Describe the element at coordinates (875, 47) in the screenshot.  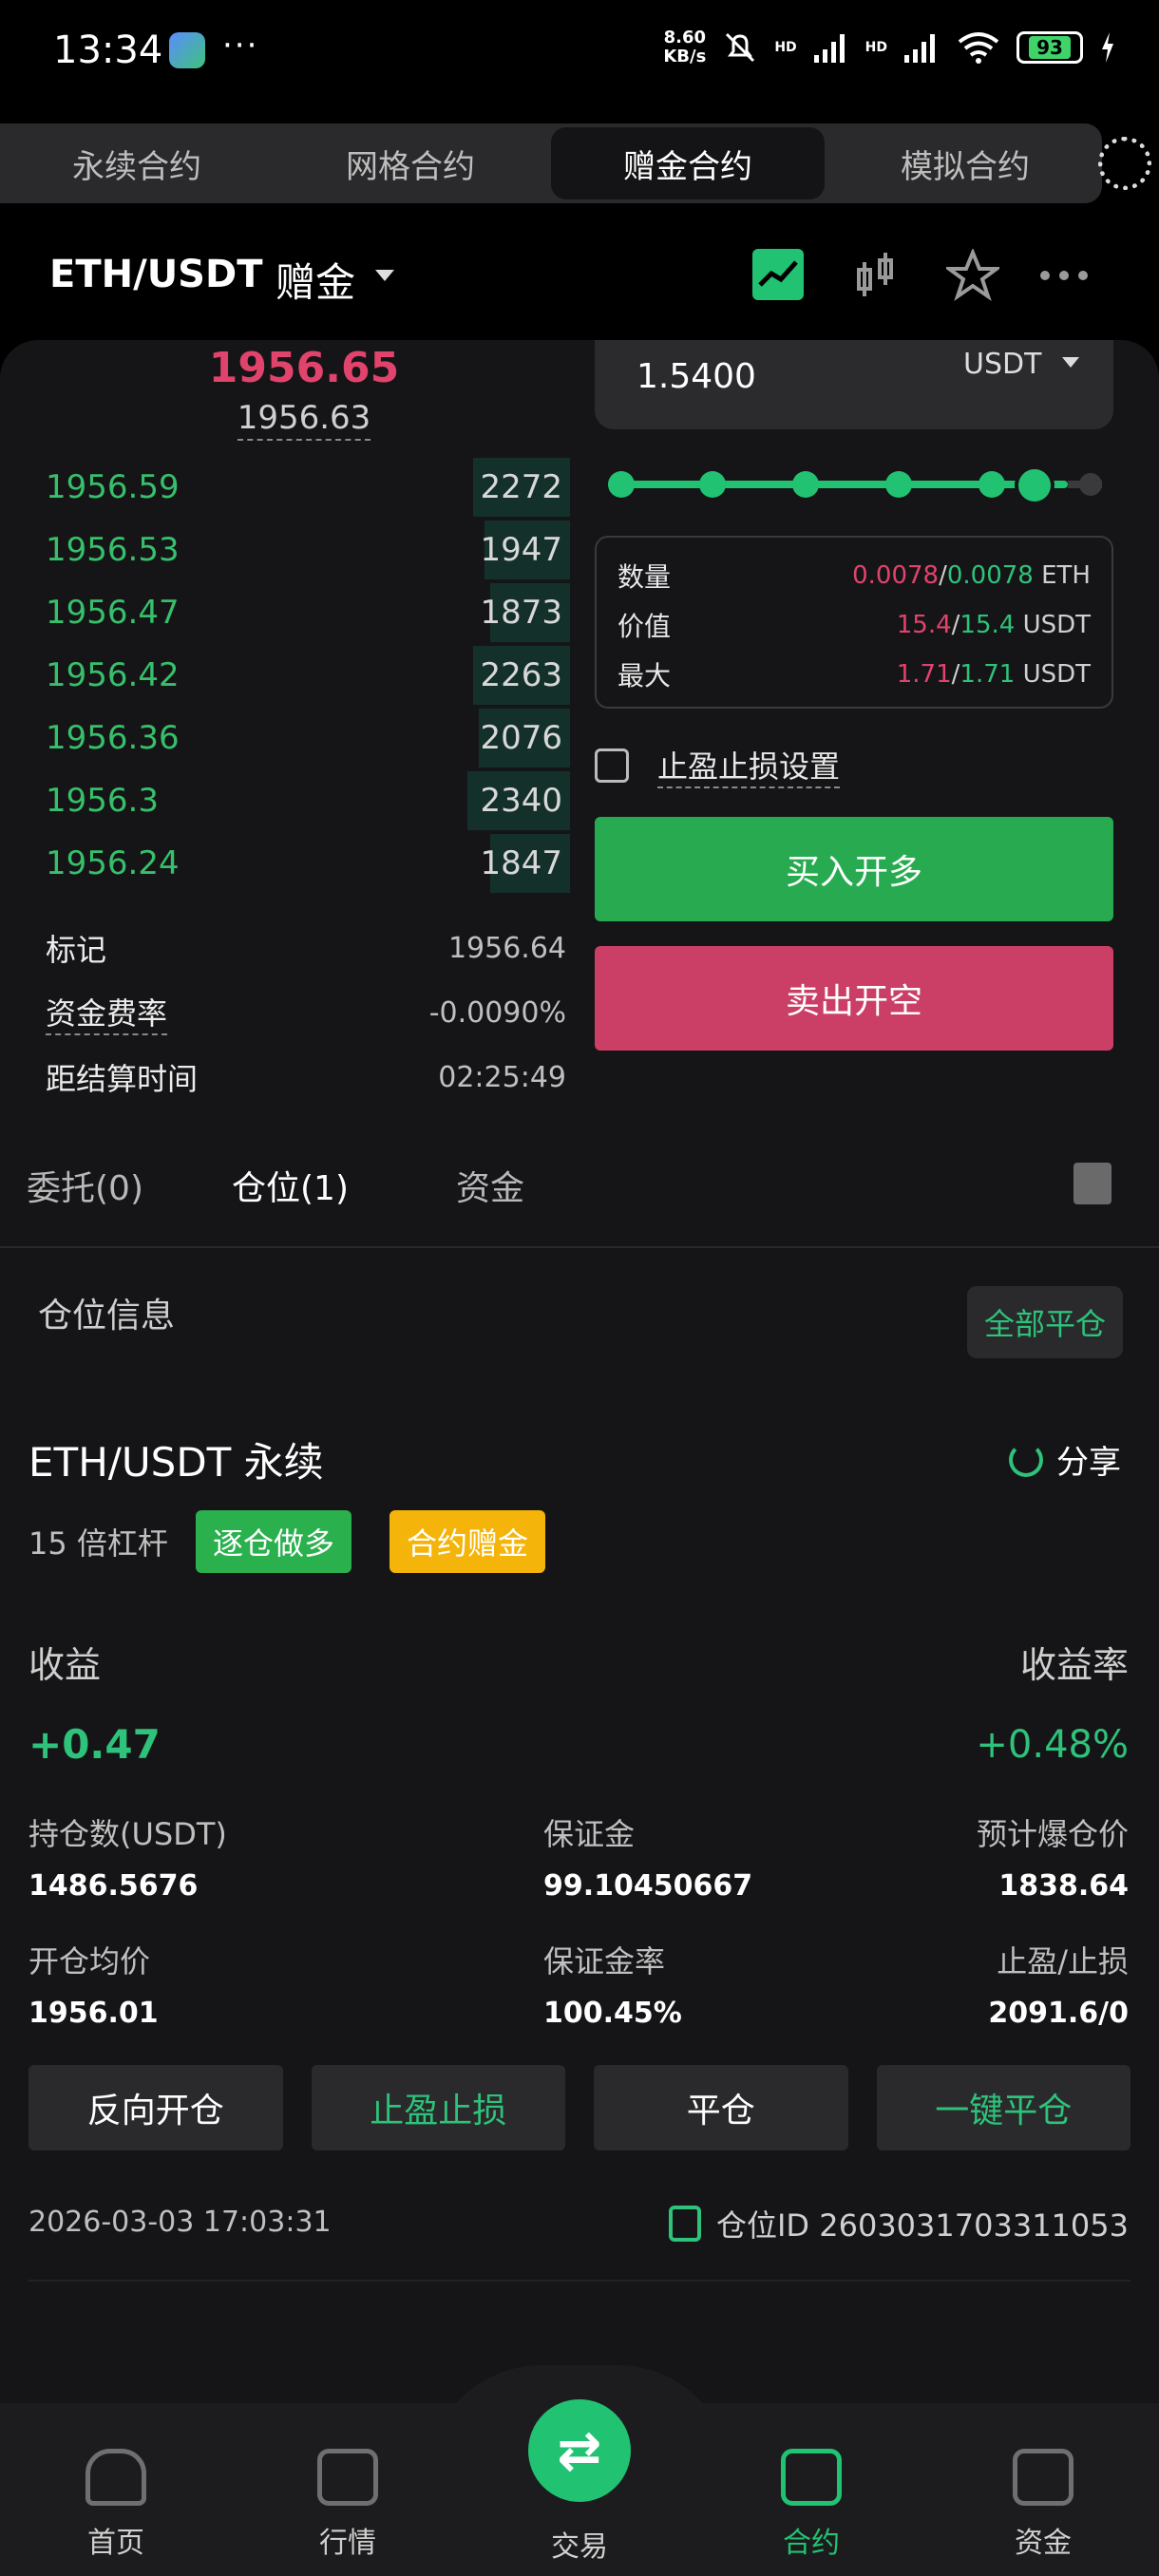
I see `signal-hd-label-2: HD` at that location.